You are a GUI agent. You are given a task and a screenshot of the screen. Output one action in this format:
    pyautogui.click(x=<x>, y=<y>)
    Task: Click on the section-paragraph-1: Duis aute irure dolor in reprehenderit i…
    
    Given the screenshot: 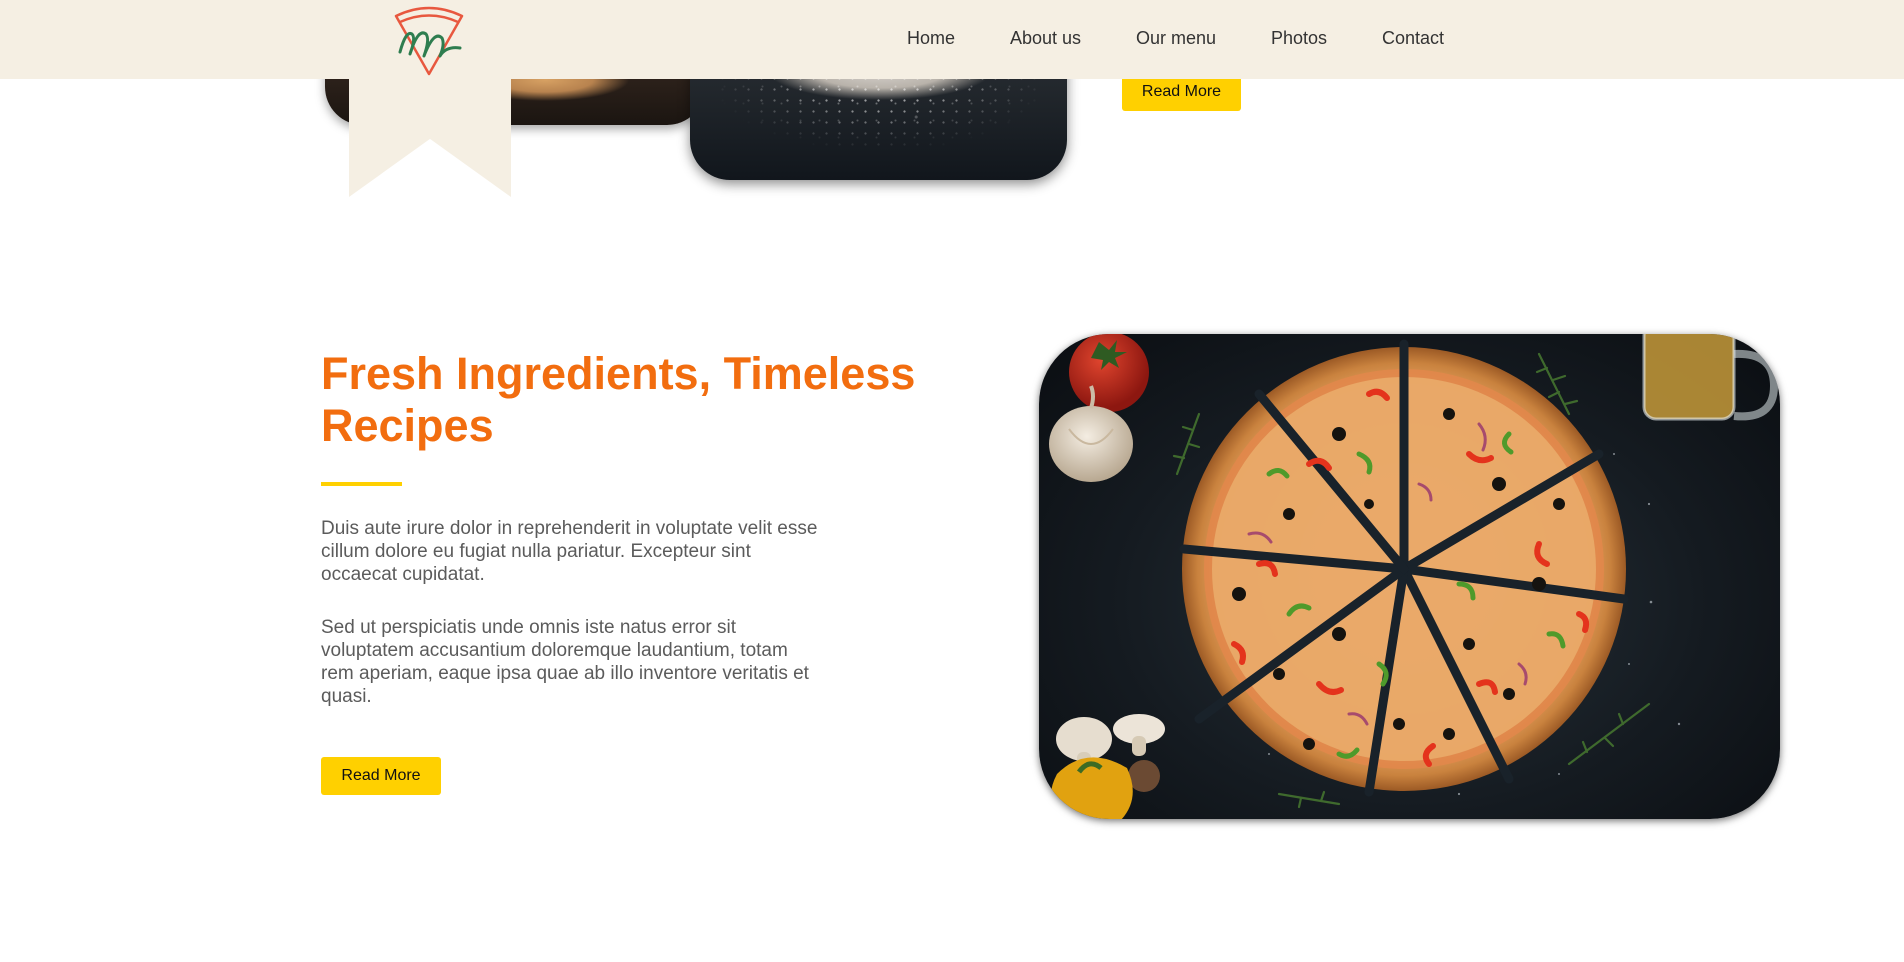 What is the action you would take?
    pyautogui.click(x=569, y=551)
    